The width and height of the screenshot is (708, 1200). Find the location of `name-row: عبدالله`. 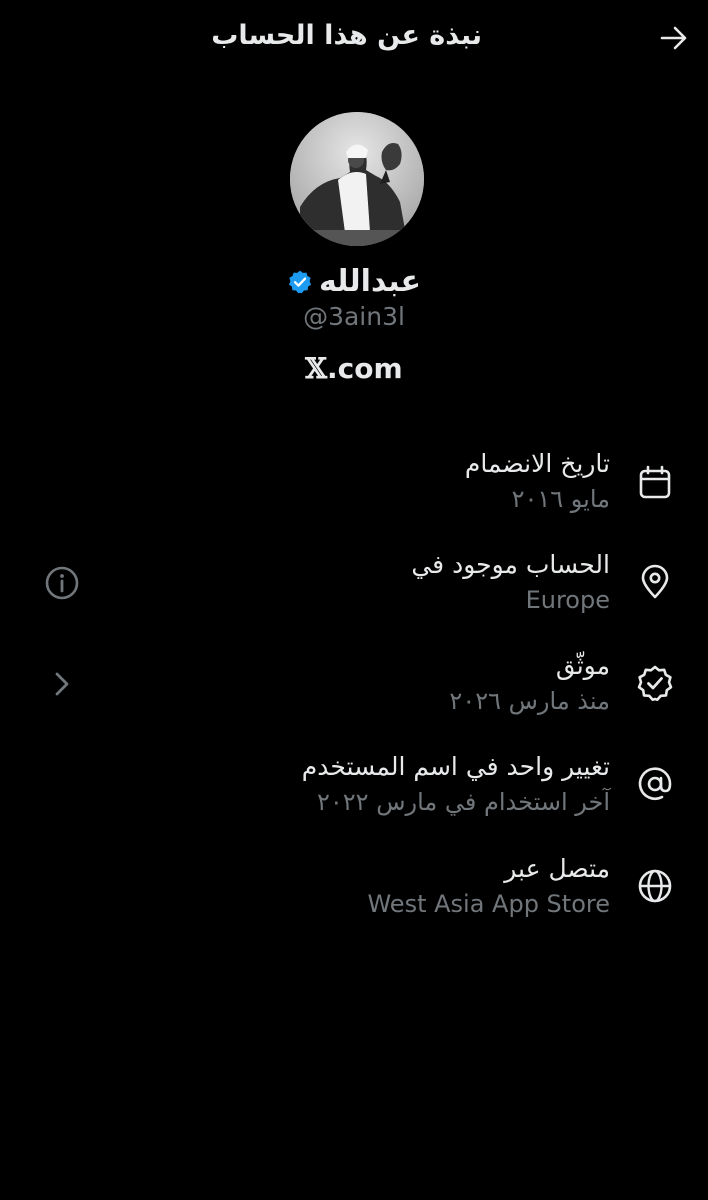

name-row: عبدالله is located at coordinates (354, 281).